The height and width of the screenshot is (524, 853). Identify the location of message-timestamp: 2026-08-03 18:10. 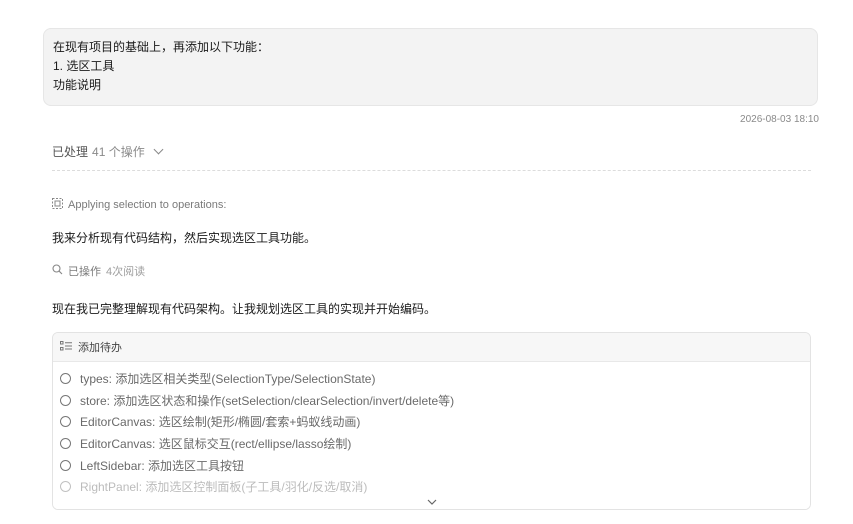
(779, 119).